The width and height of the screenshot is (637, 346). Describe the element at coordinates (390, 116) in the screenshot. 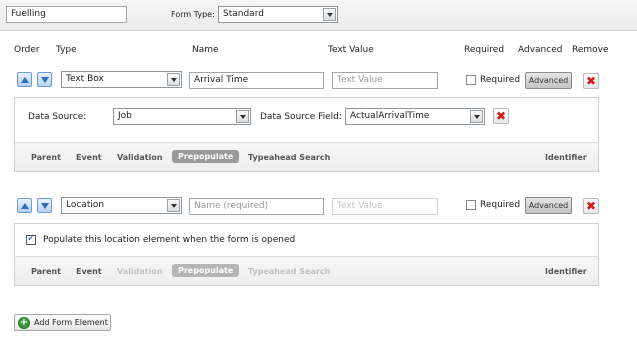

I see `data-source-field-value: ActualArrivalTime` at that location.